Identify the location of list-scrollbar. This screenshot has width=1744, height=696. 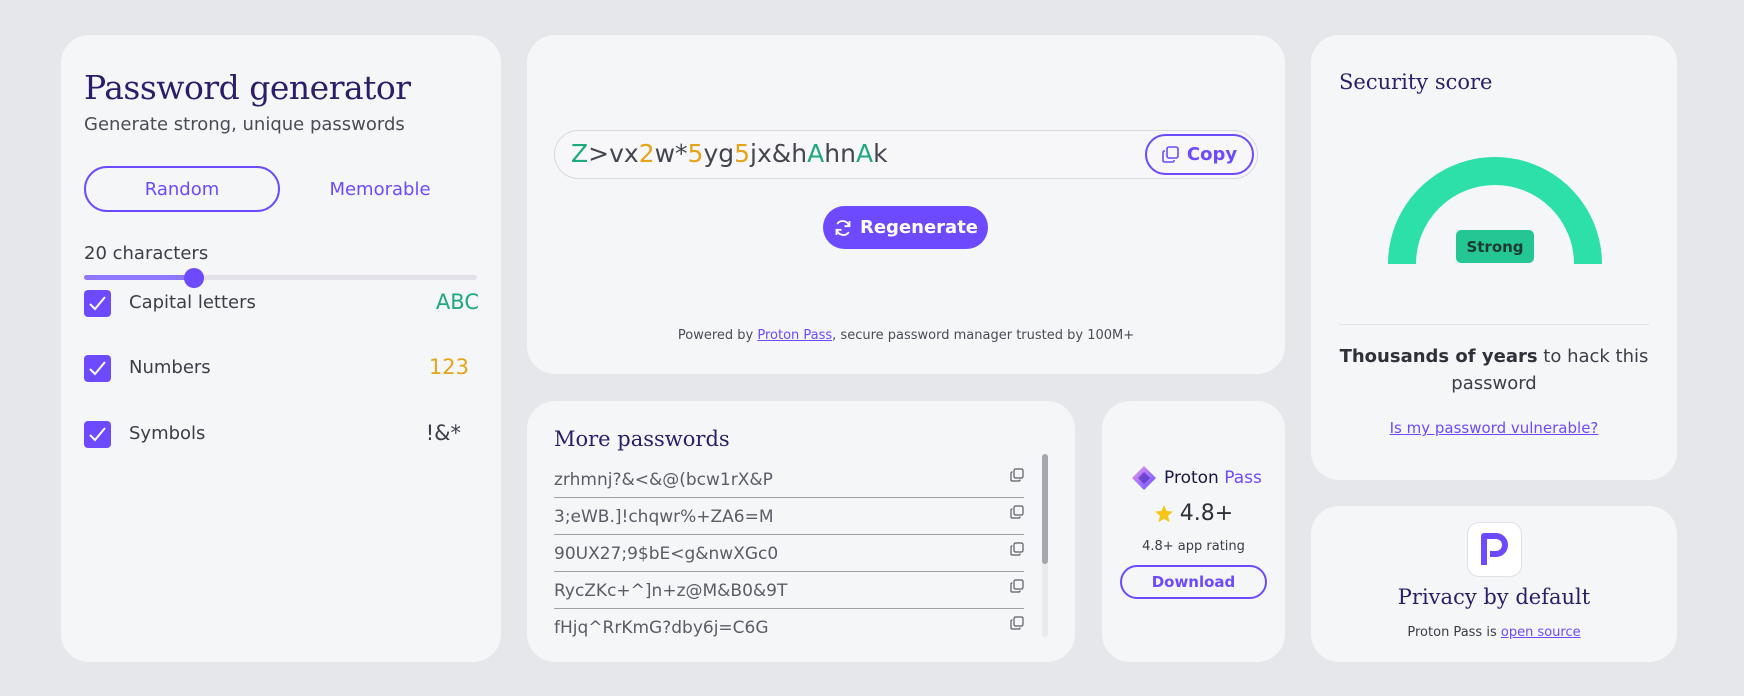
(1045, 545).